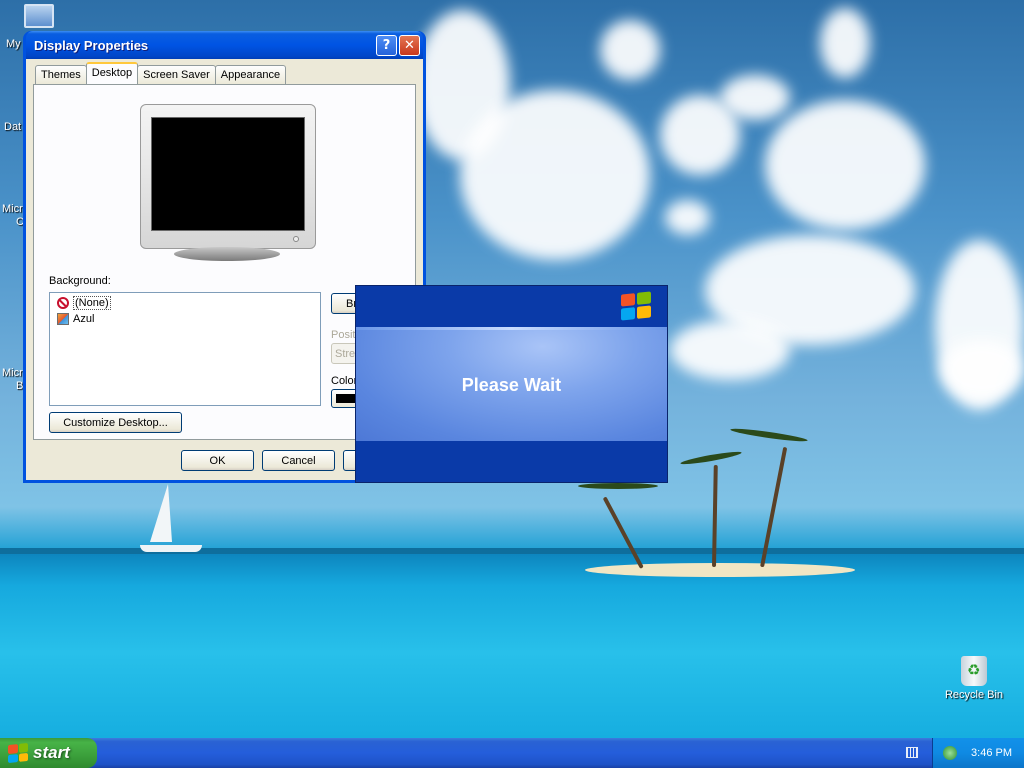 The image size is (1024, 768). What do you see at coordinates (51, 752) in the screenshot?
I see `start-label: start` at bounding box center [51, 752].